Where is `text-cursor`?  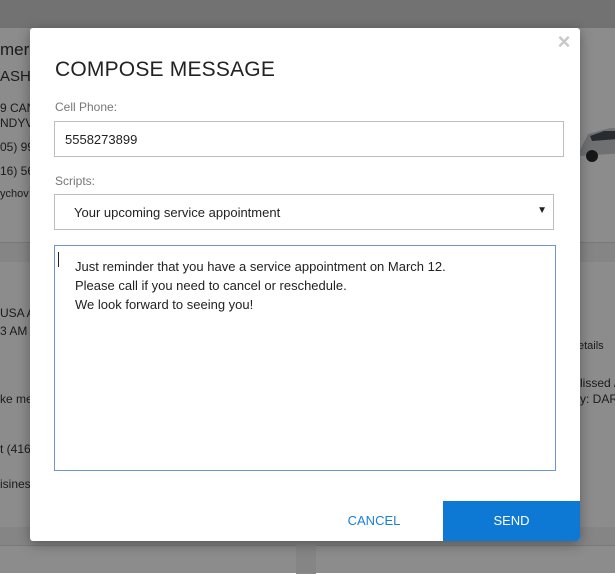
text-cursor is located at coordinates (58, 259).